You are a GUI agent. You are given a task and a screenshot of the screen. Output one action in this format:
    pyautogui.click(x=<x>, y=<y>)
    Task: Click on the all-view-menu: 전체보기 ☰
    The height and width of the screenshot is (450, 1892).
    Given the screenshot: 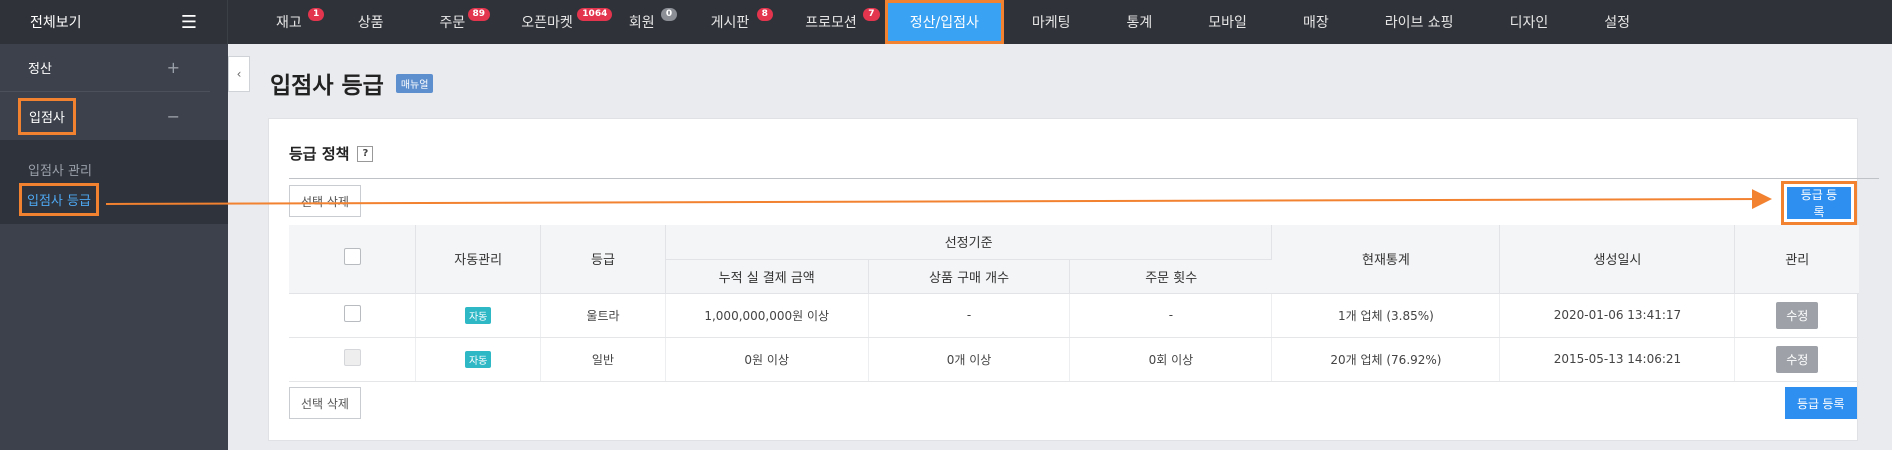 What is the action you would take?
    pyautogui.click(x=114, y=22)
    